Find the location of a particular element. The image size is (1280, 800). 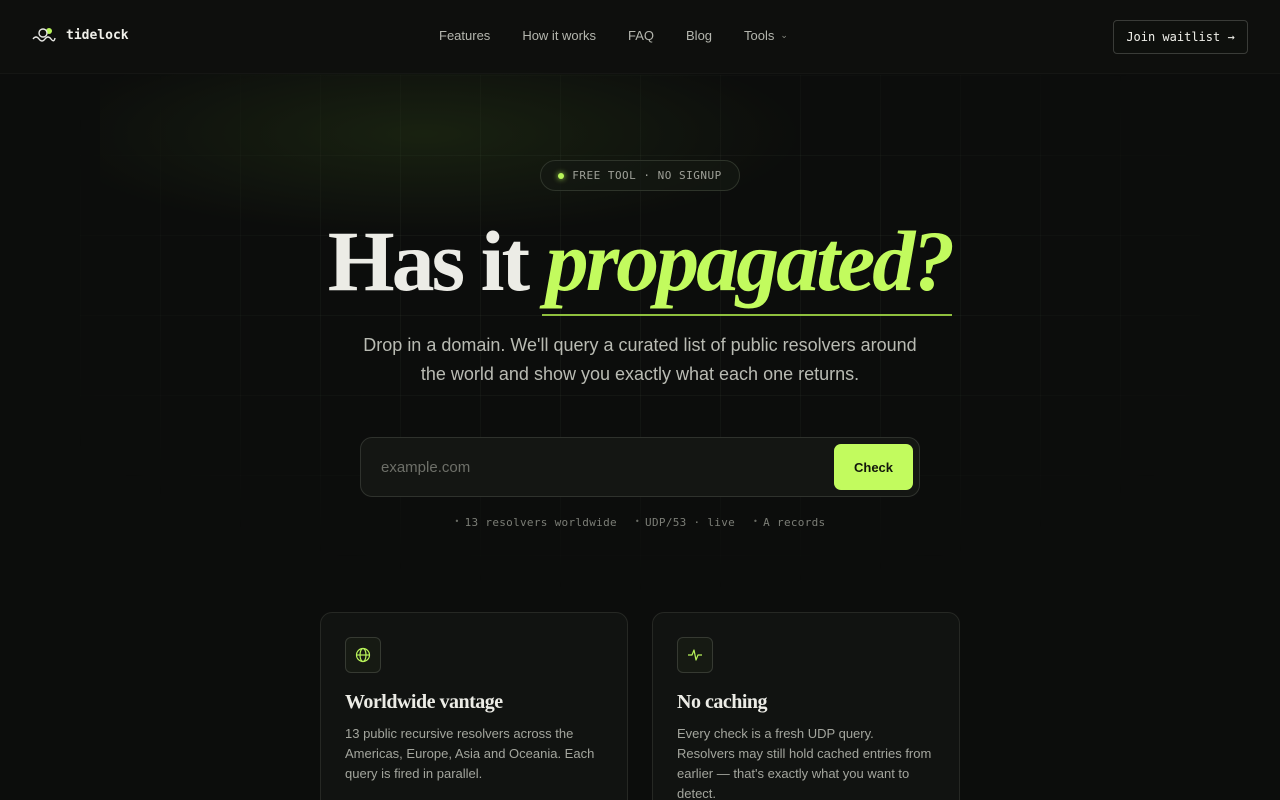

nav-item-faq: FAQ is located at coordinates (641, 35).